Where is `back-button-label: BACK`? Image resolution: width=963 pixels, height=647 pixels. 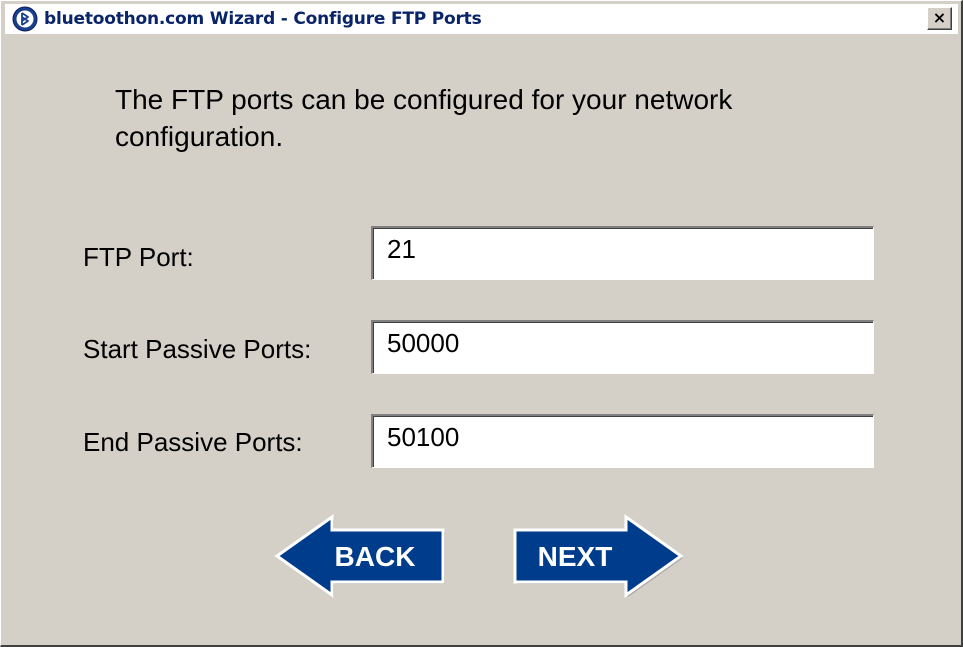 back-button-label: BACK is located at coordinates (375, 556).